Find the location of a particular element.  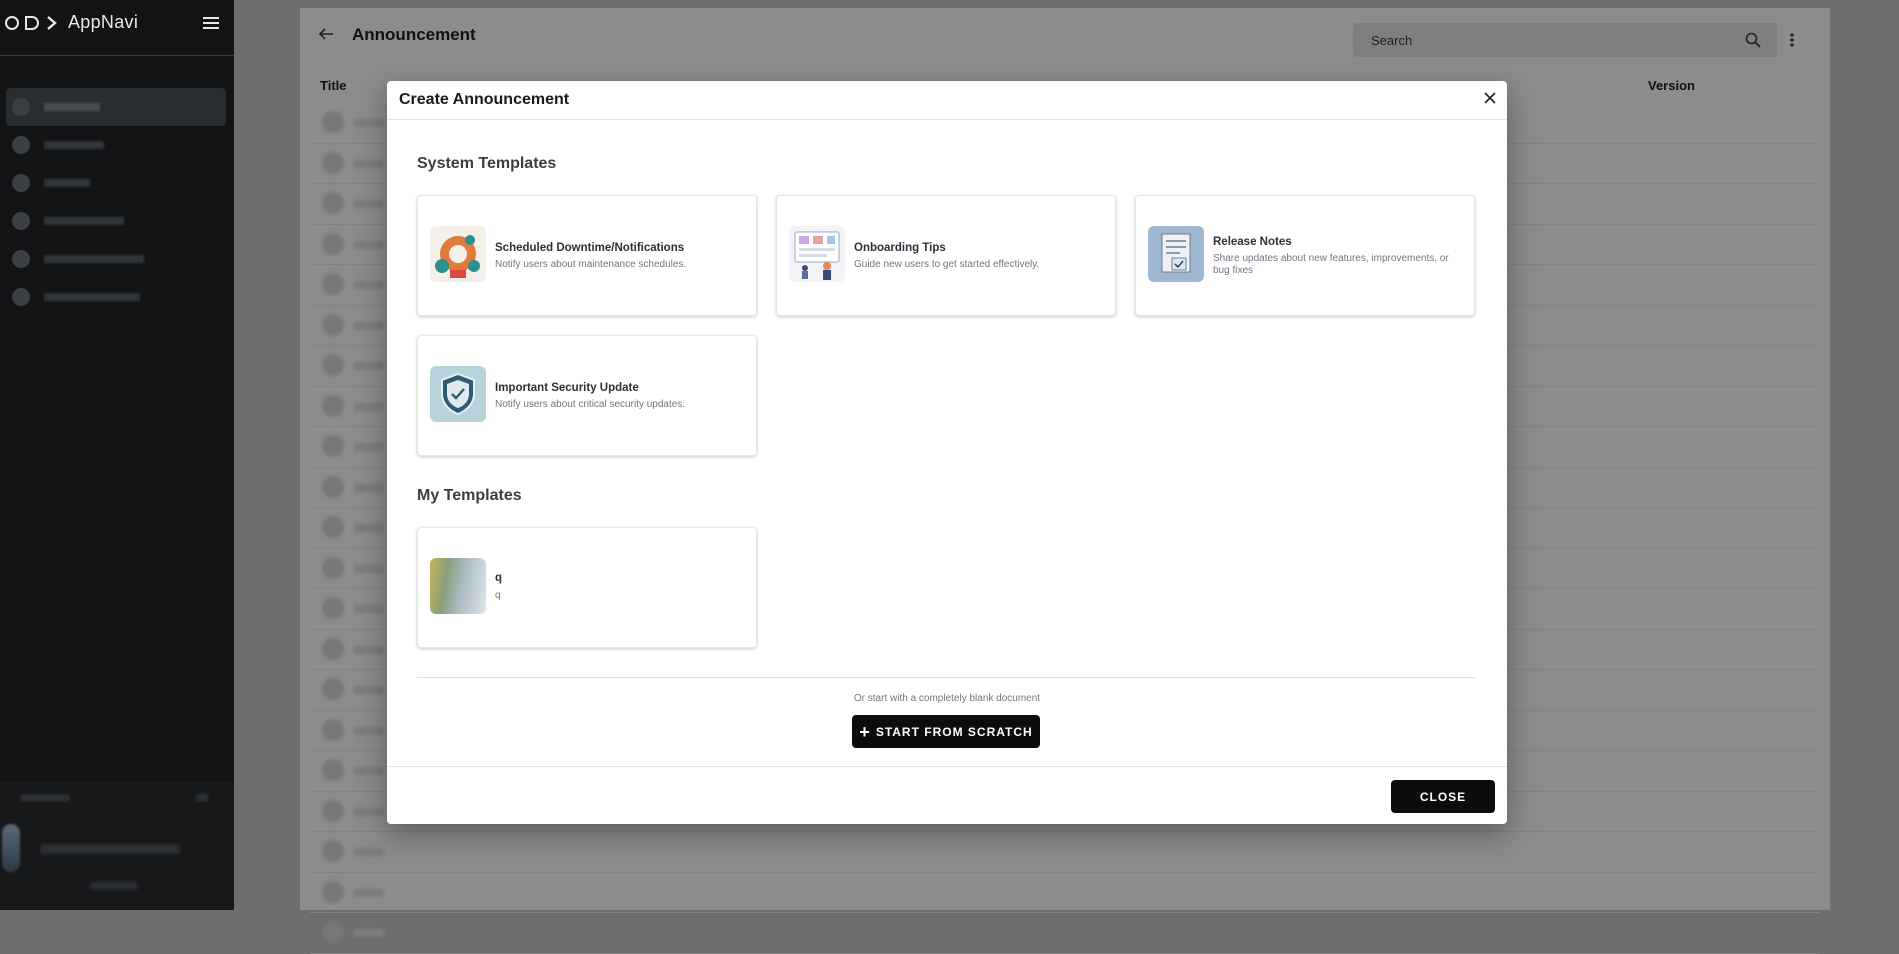

search-icon is located at coordinates (1753, 40).